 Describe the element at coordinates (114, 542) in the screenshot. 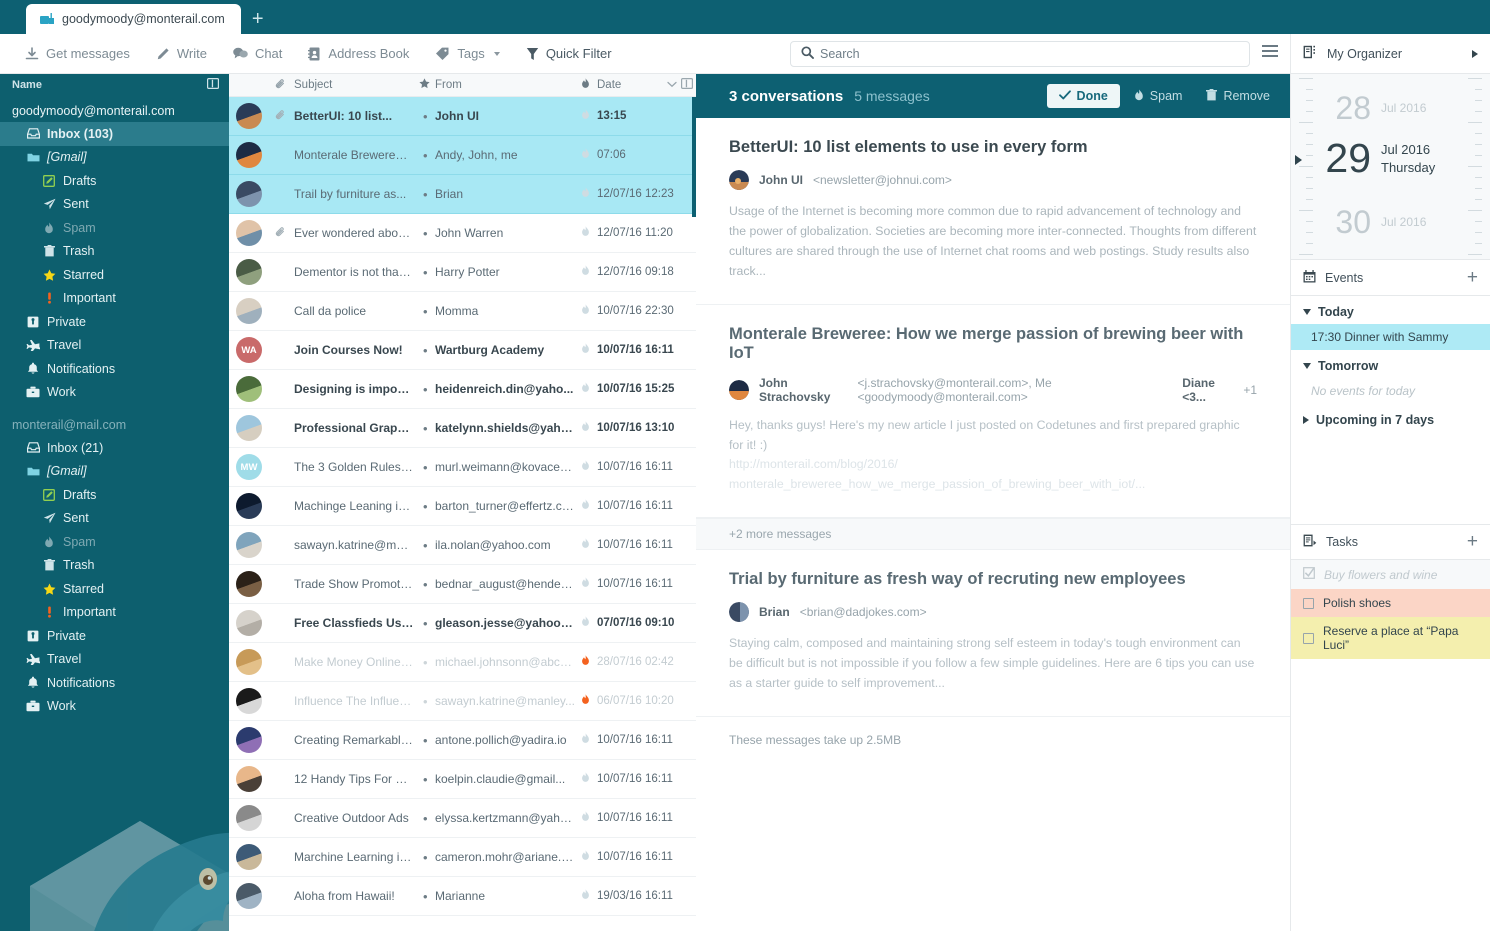

I see `sidebar-item-spam-2: Spam` at that location.